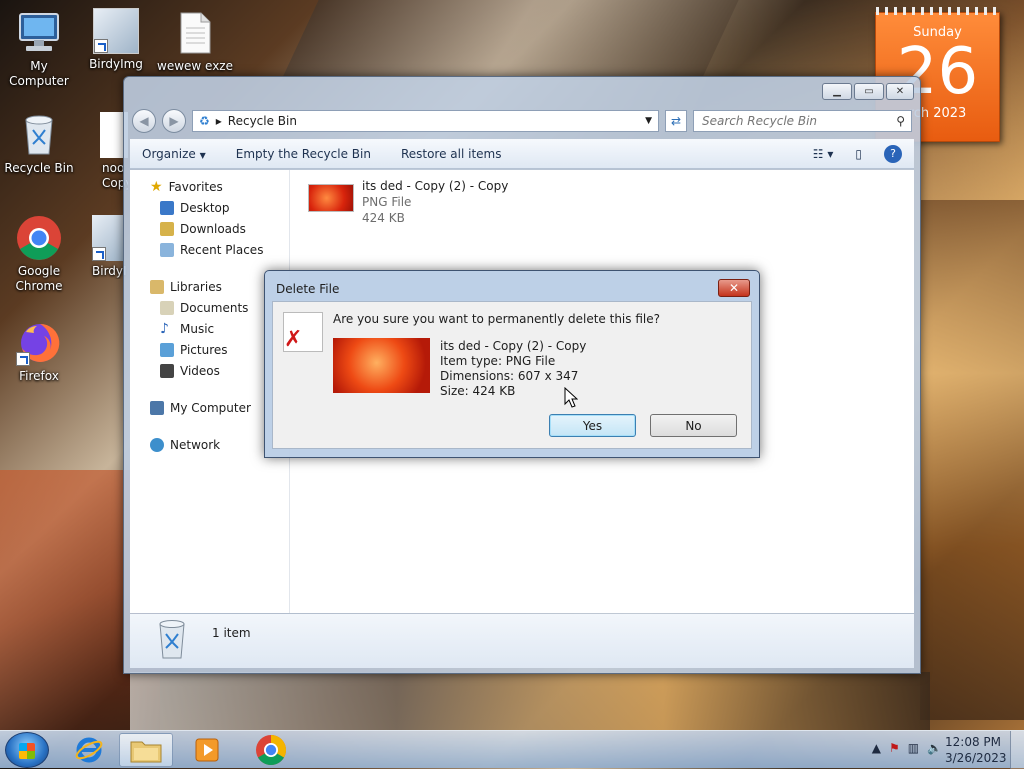 This screenshot has height=769, width=1024. Describe the element at coordinates (167, 249) in the screenshot. I see `recent-places-icon` at that location.